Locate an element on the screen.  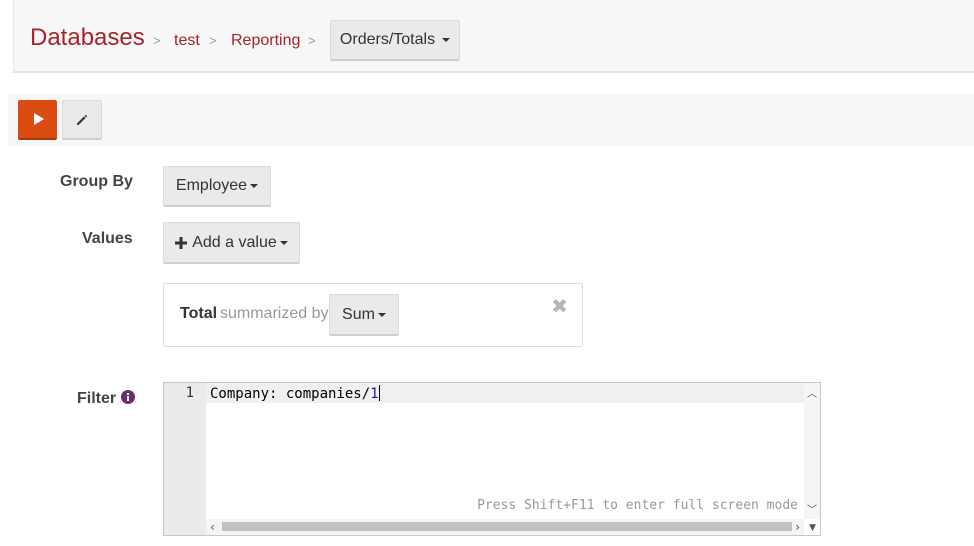
scroll-left-icon: ‹ is located at coordinates (212, 527).